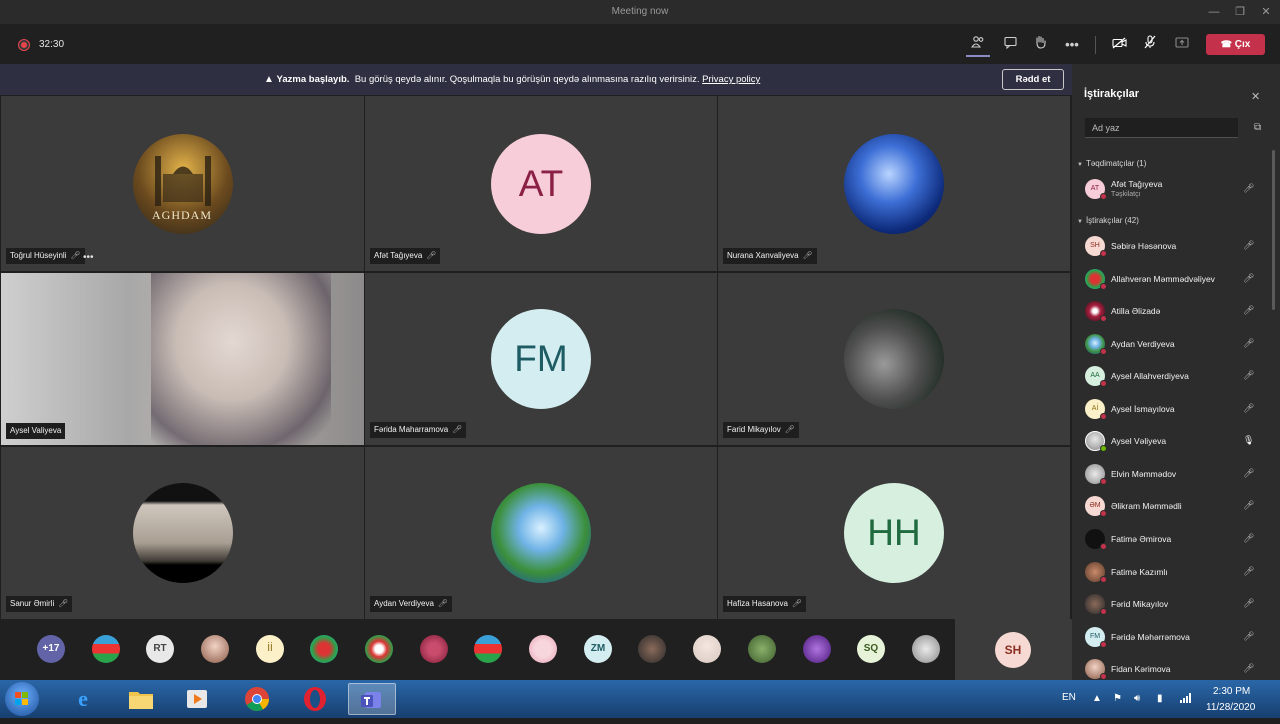 Image resolution: width=1280 pixels, height=724 pixels. I want to click on close-panel-icon: ✕, so click(1255, 96).